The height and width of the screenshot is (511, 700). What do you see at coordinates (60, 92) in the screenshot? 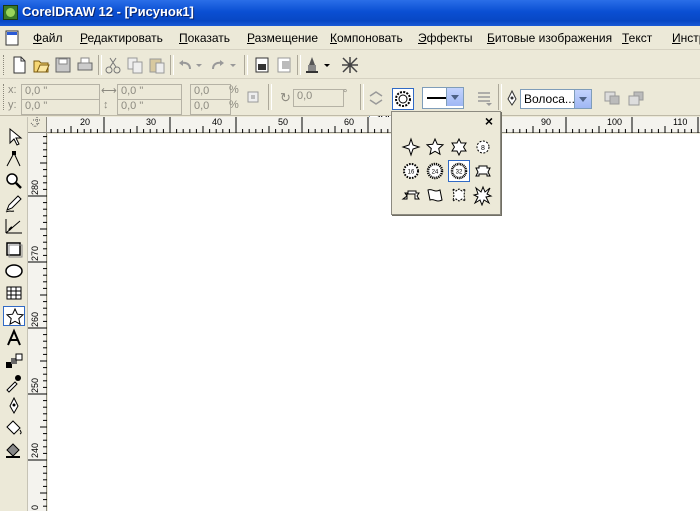
I see `x-position-field: 0,0 "` at bounding box center [60, 92].